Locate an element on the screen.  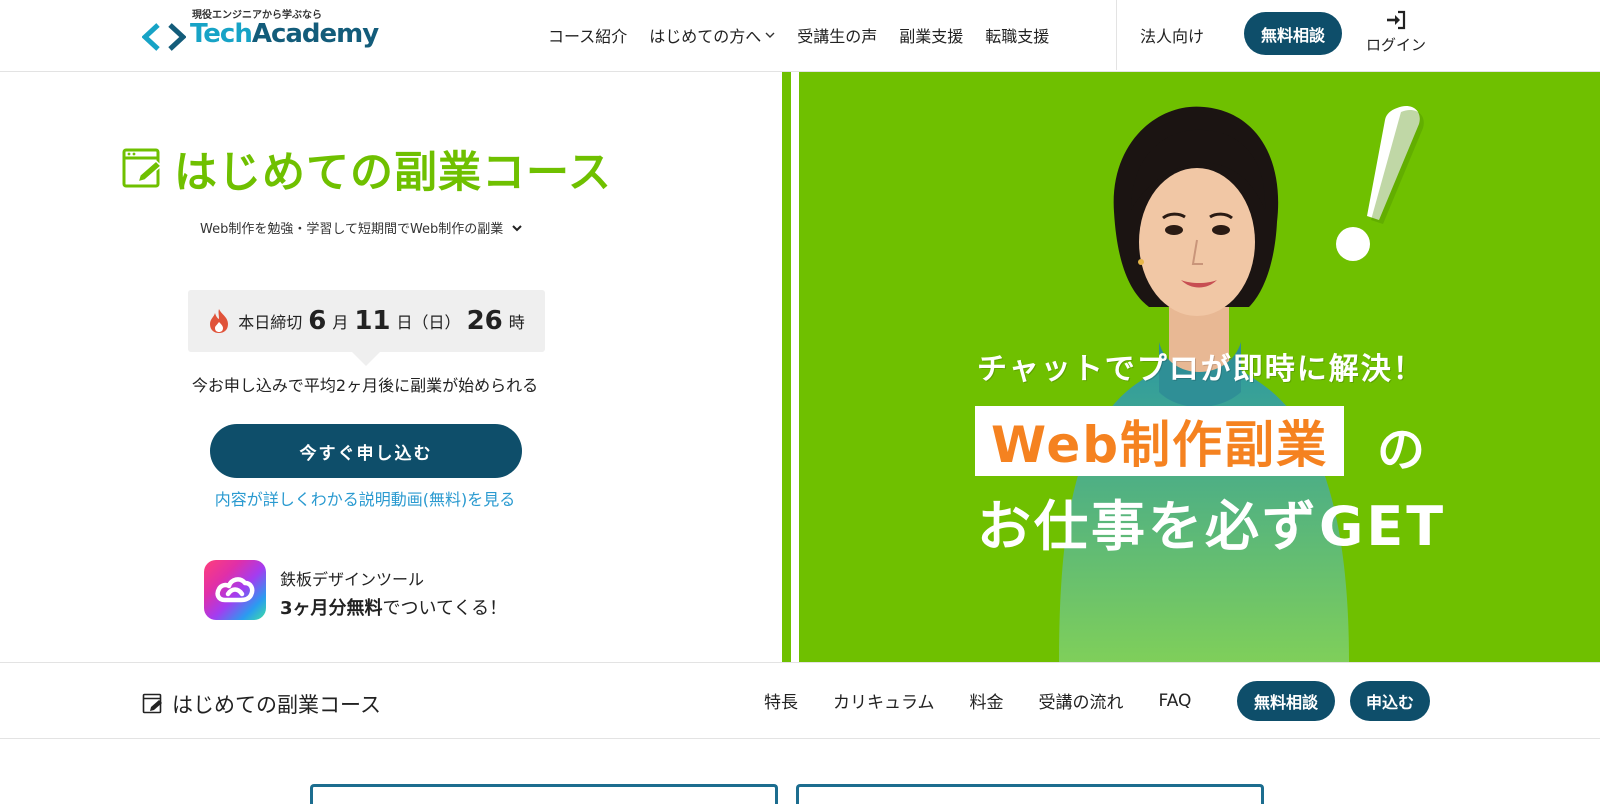
course-brand-link: はじめての副業コース is located at coordinates (261, 704).